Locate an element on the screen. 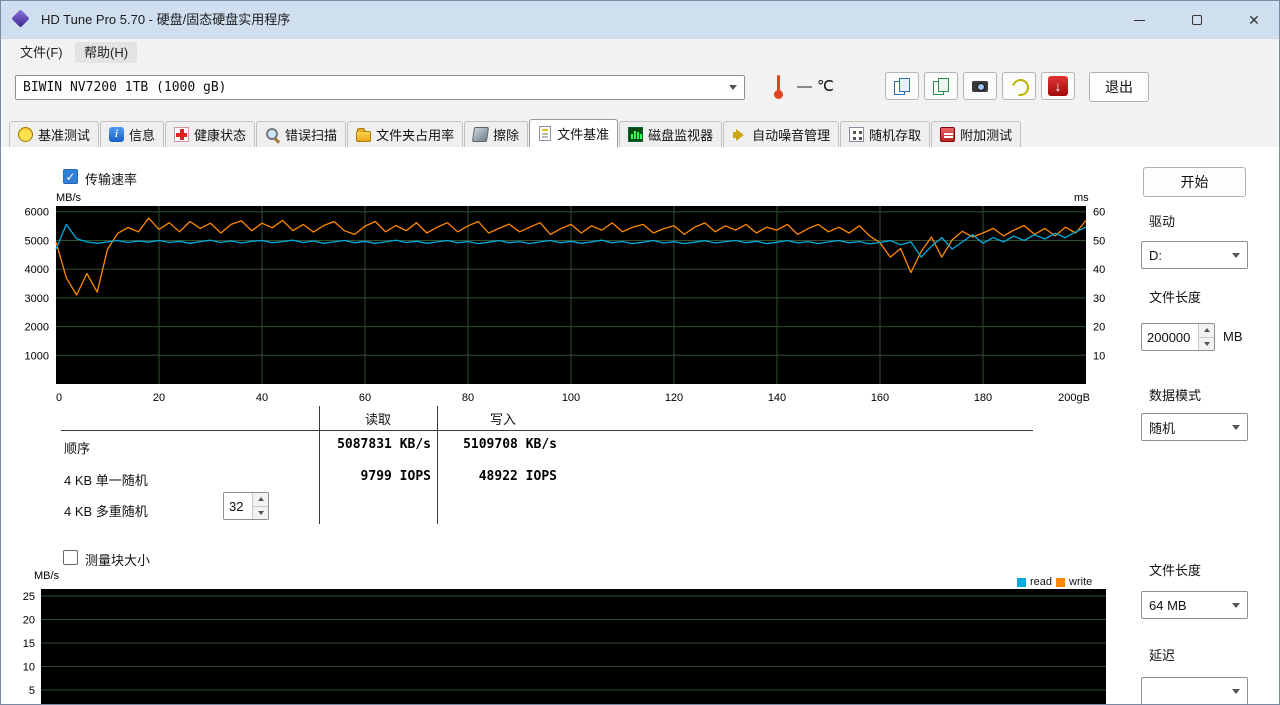 Image resolution: width=1280 pixels, height=705 pixels. tab-label: 健康状态 is located at coordinates (220, 135).